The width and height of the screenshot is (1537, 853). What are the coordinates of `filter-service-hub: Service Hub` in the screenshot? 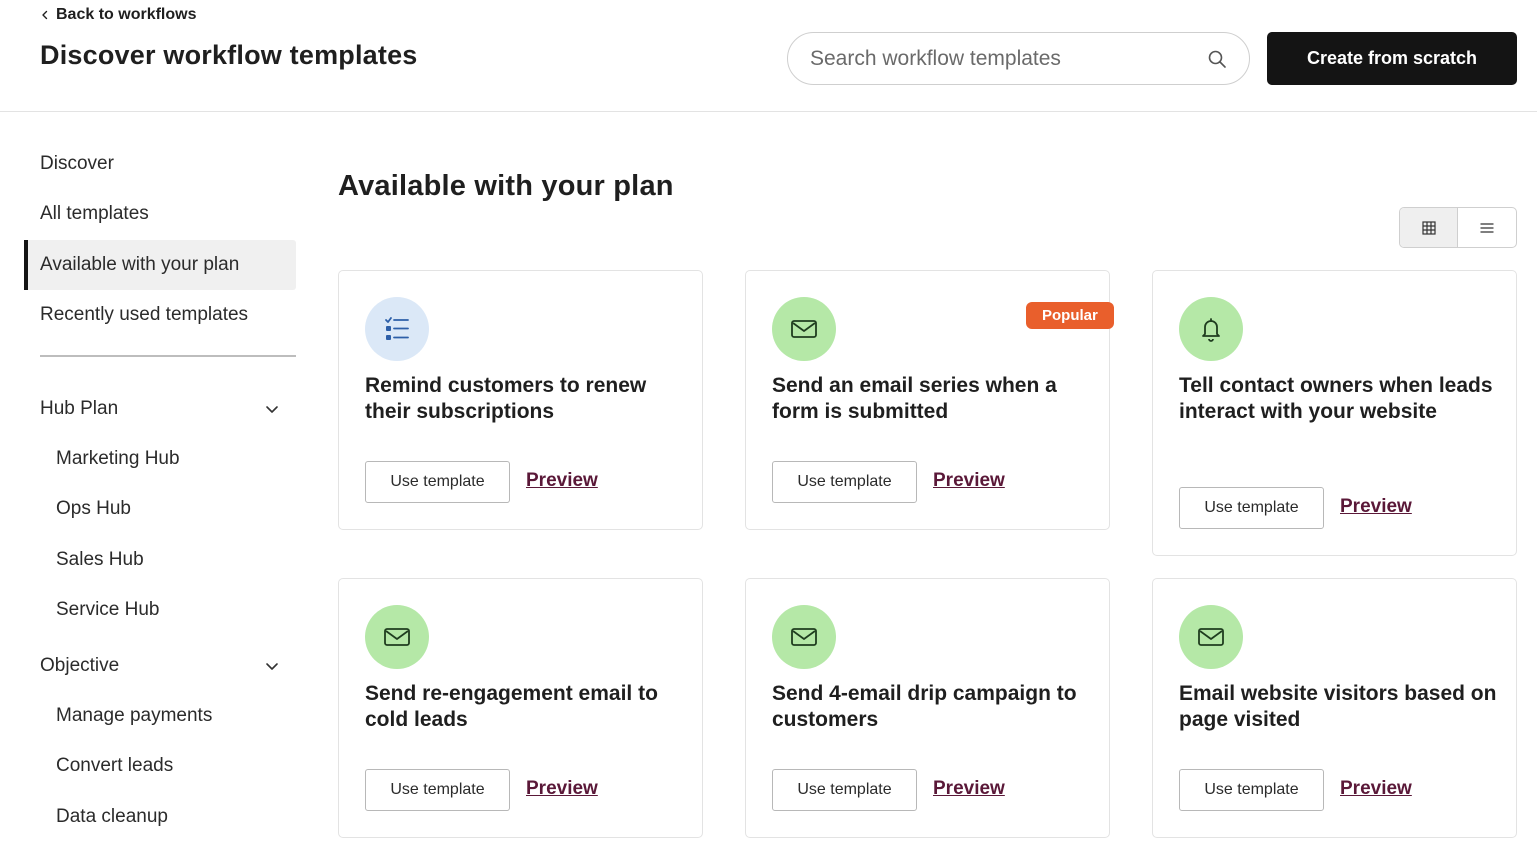 It's located at (108, 610).